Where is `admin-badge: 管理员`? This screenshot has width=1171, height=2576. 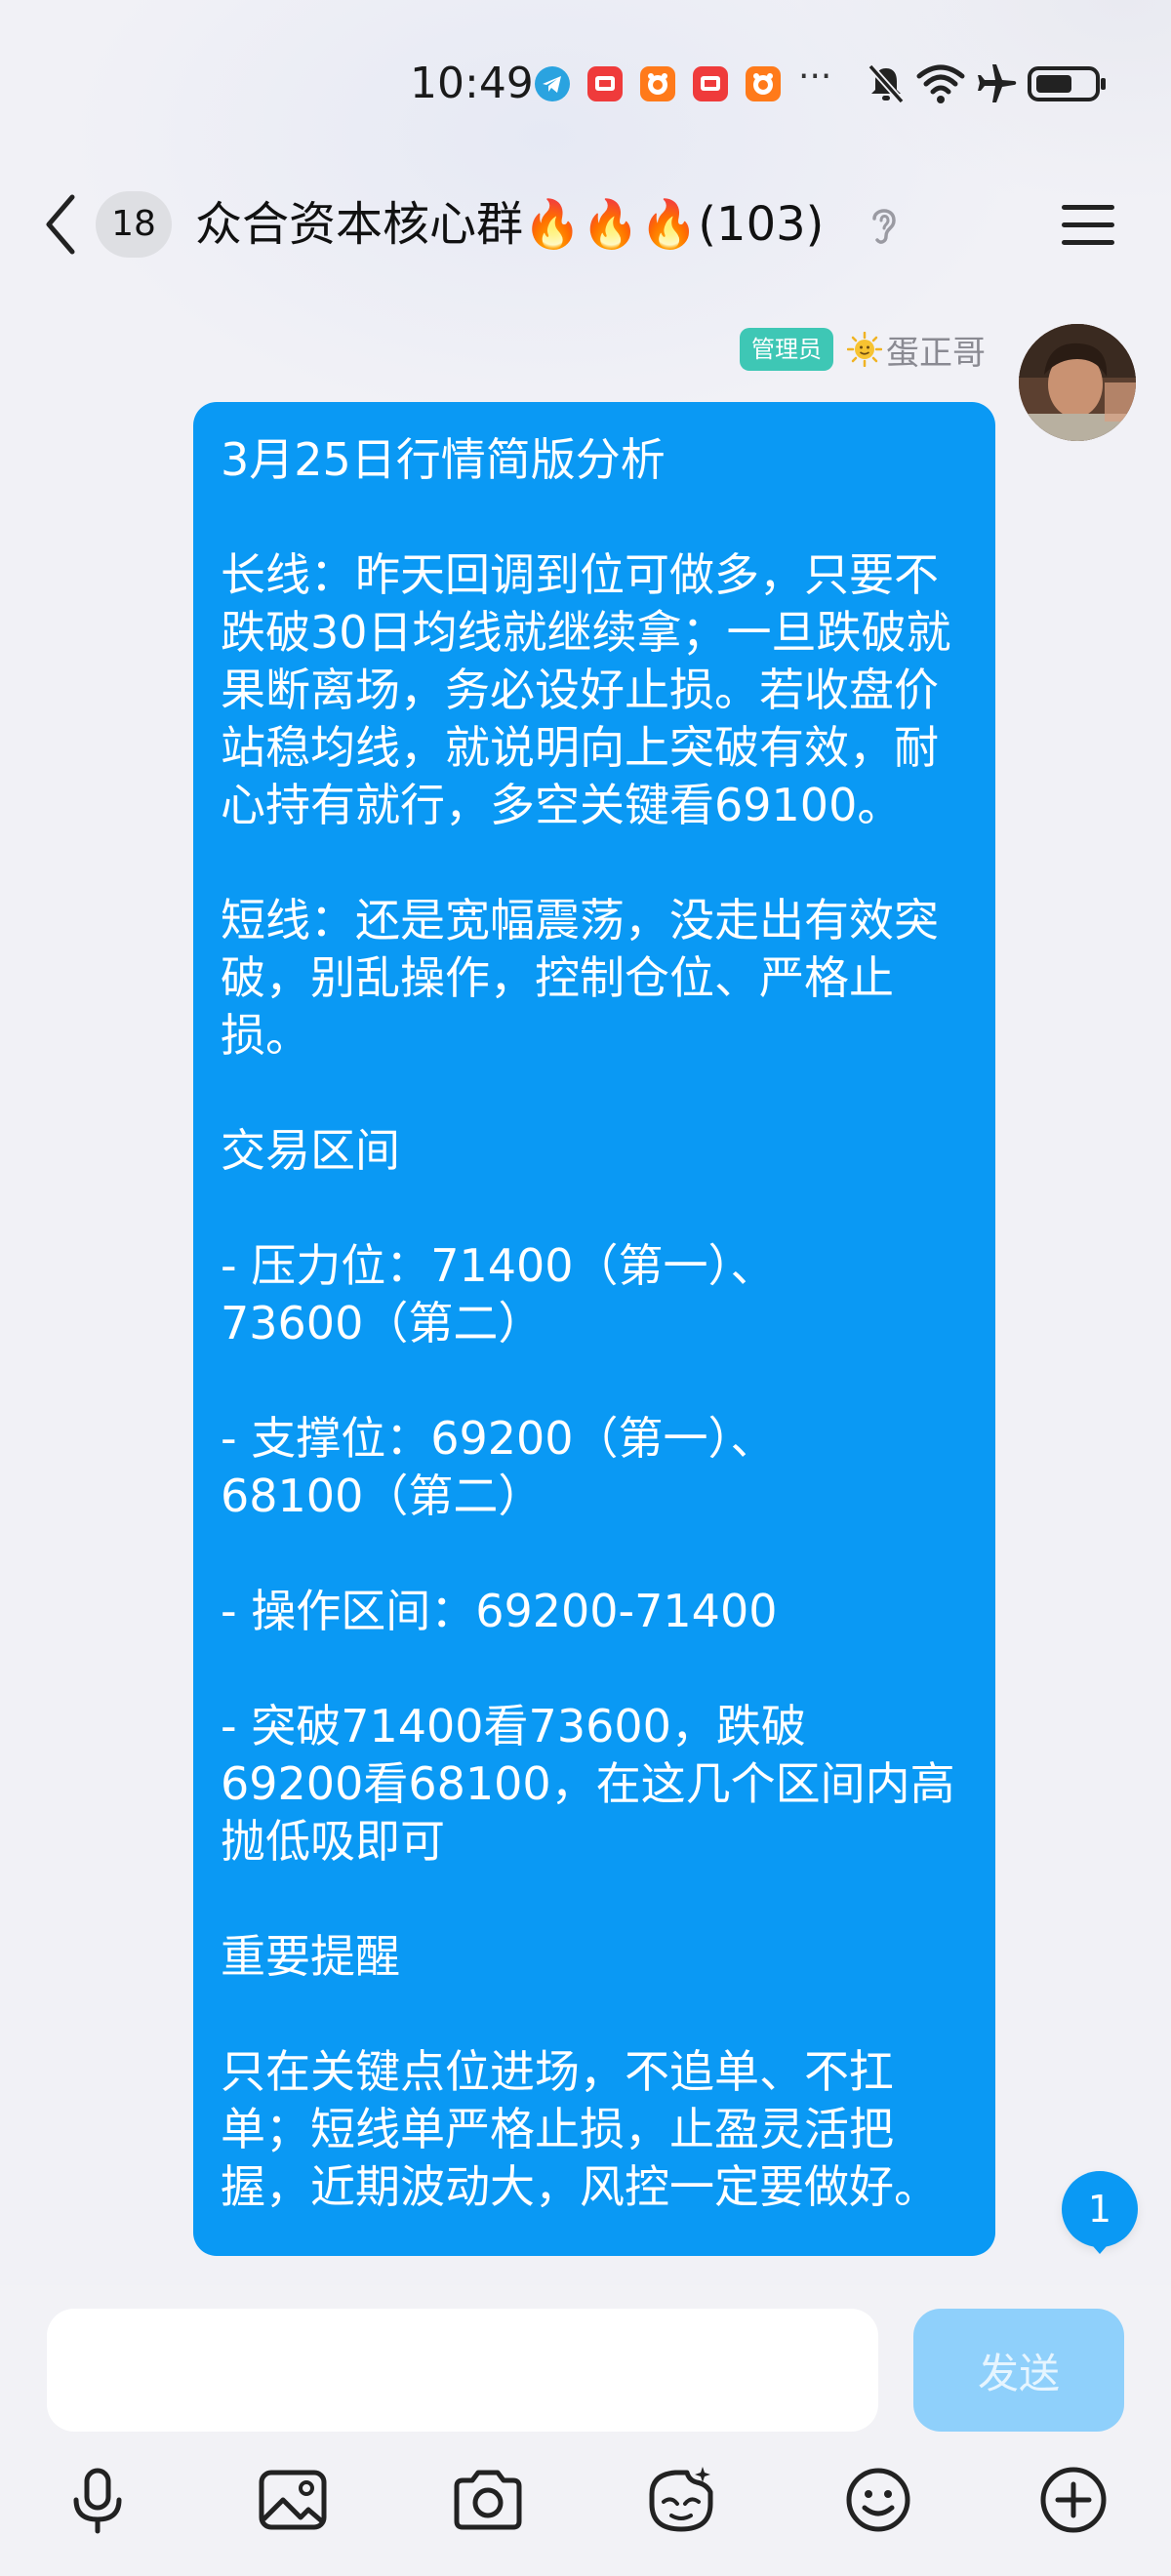
admin-badge: 管理员 is located at coordinates (786, 349).